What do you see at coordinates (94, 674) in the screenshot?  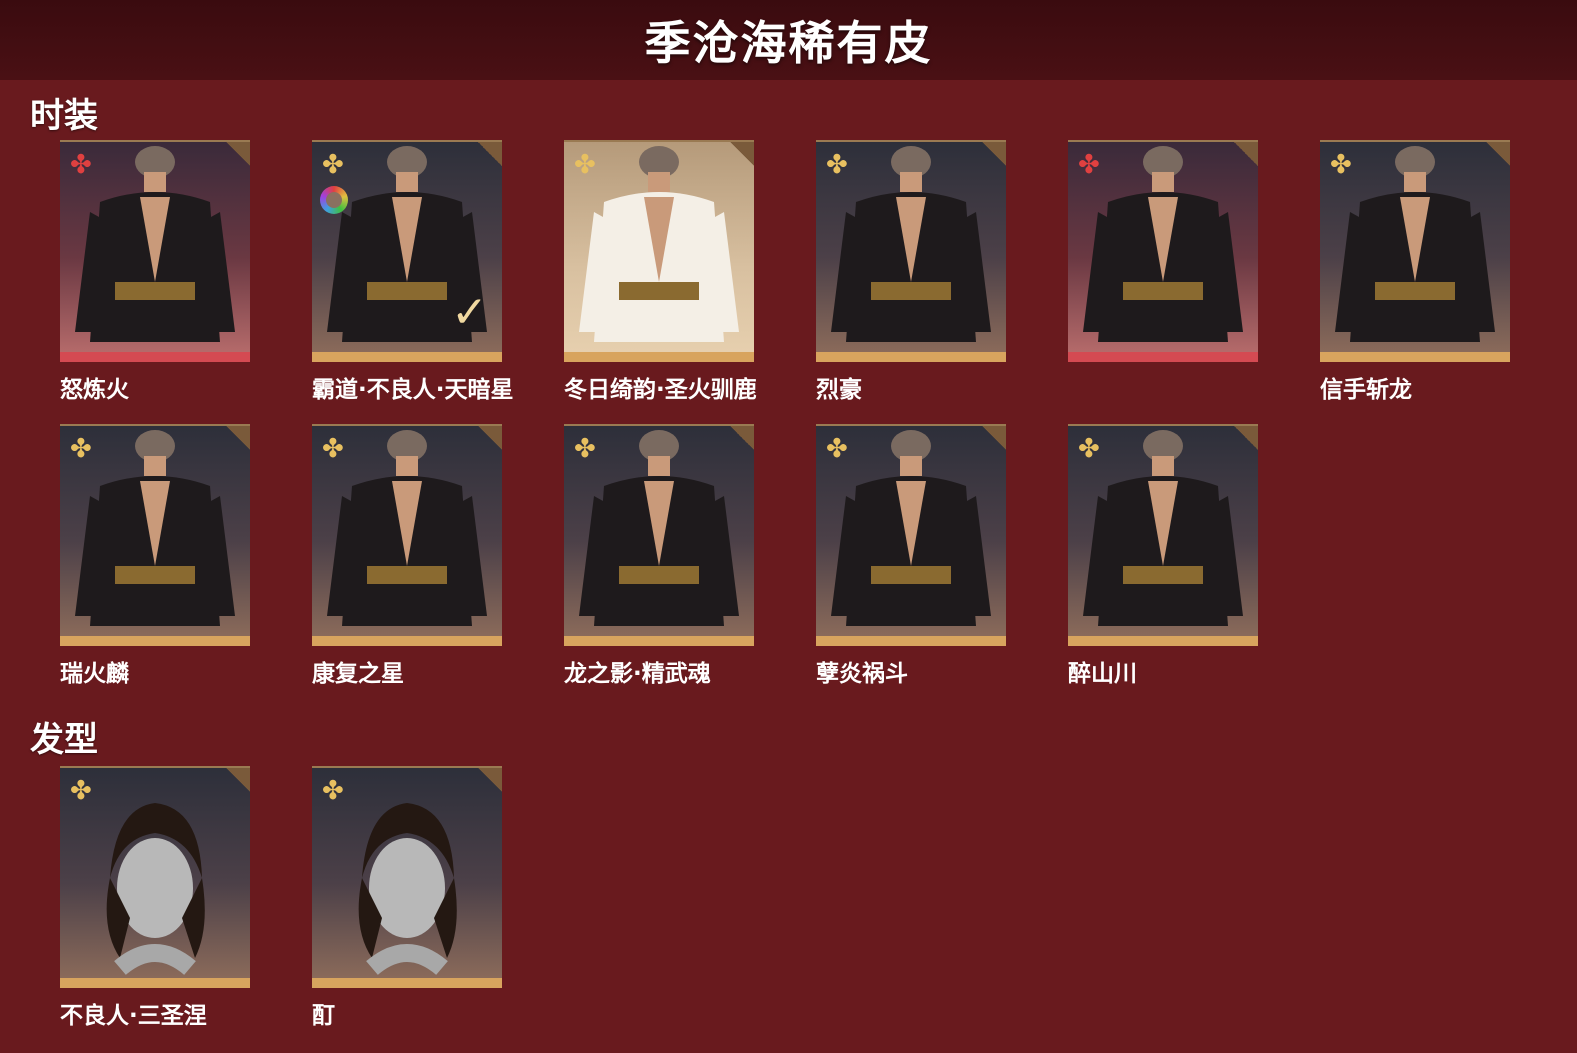 I see `skin-name: 瑞火麟` at bounding box center [94, 674].